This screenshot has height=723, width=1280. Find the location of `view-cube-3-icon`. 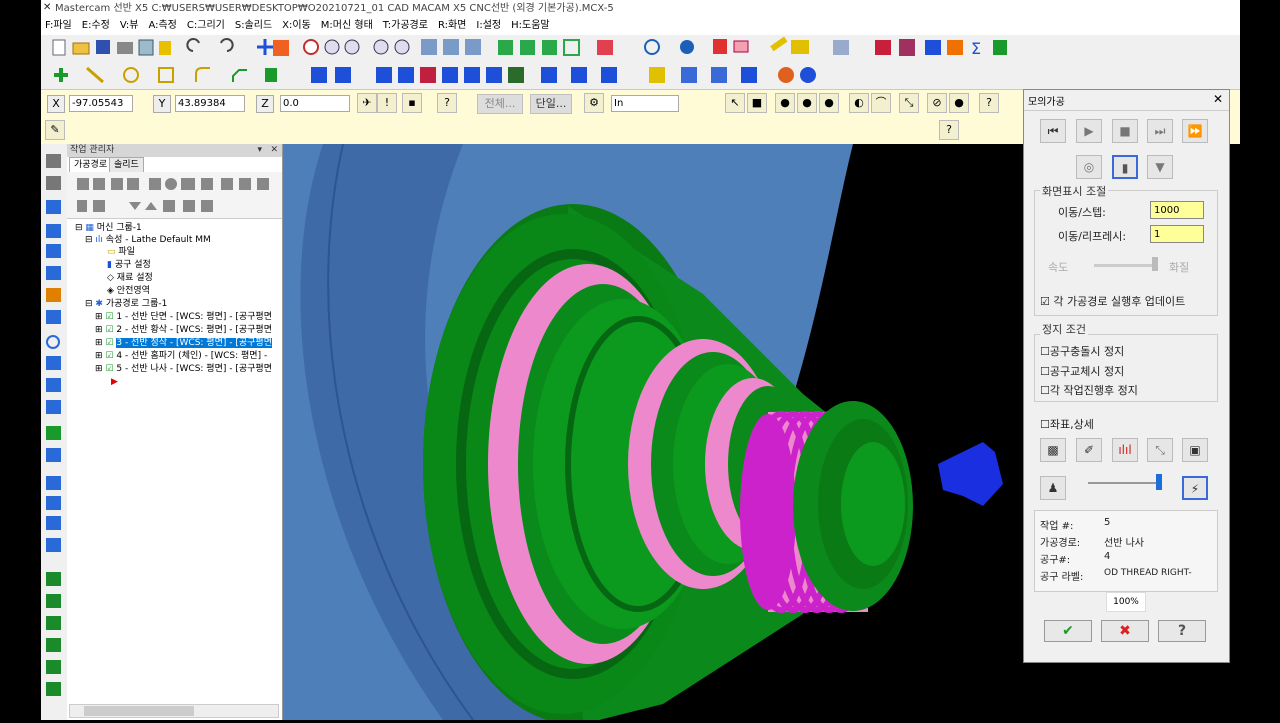

view-cube-3-icon is located at coordinates (549, 47).